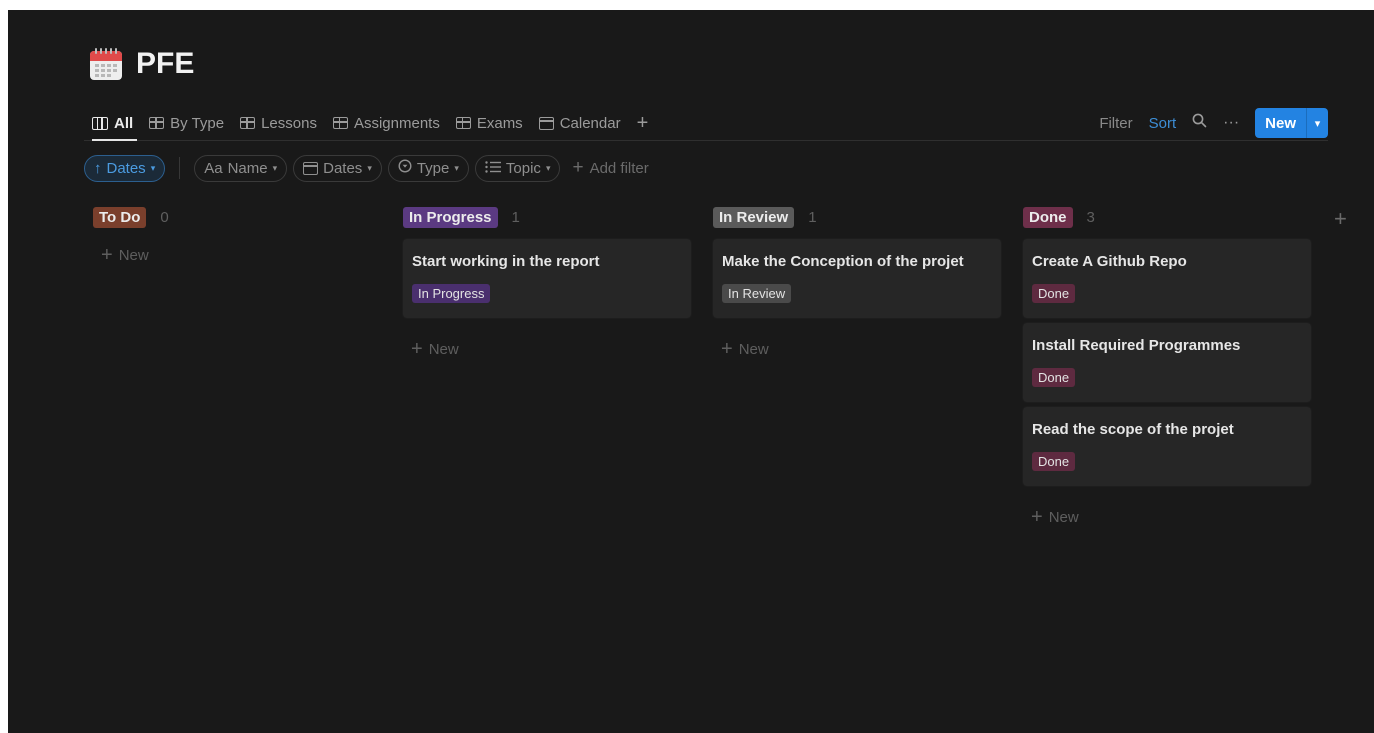 The width and height of the screenshot is (1374, 733). What do you see at coordinates (1199, 123) in the screenshot?
I see `search-icon` at bounding box center [1199, 123].